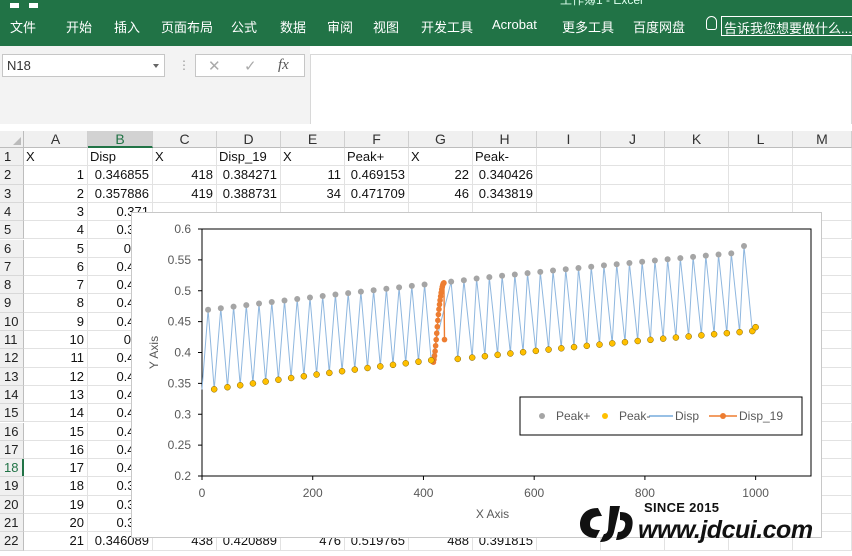 Image resolution: width=852 pixels, height=556 pixels. Describe the element at coordinates (56, 358) in the screenshot. I see `cell-a12: 11` at that location.